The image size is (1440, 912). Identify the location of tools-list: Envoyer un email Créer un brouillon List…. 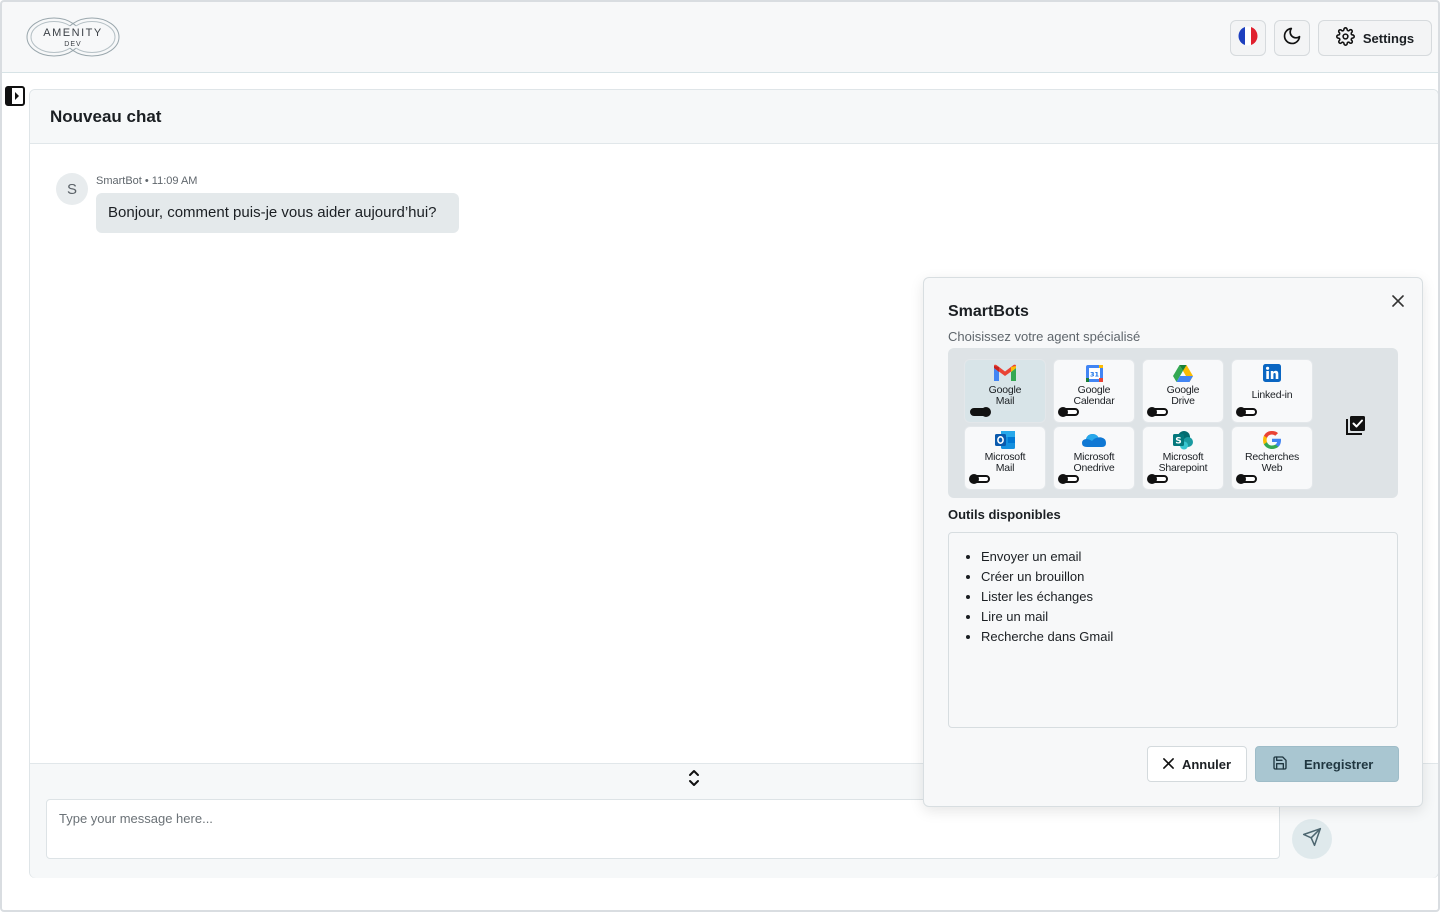
(1173, 630).